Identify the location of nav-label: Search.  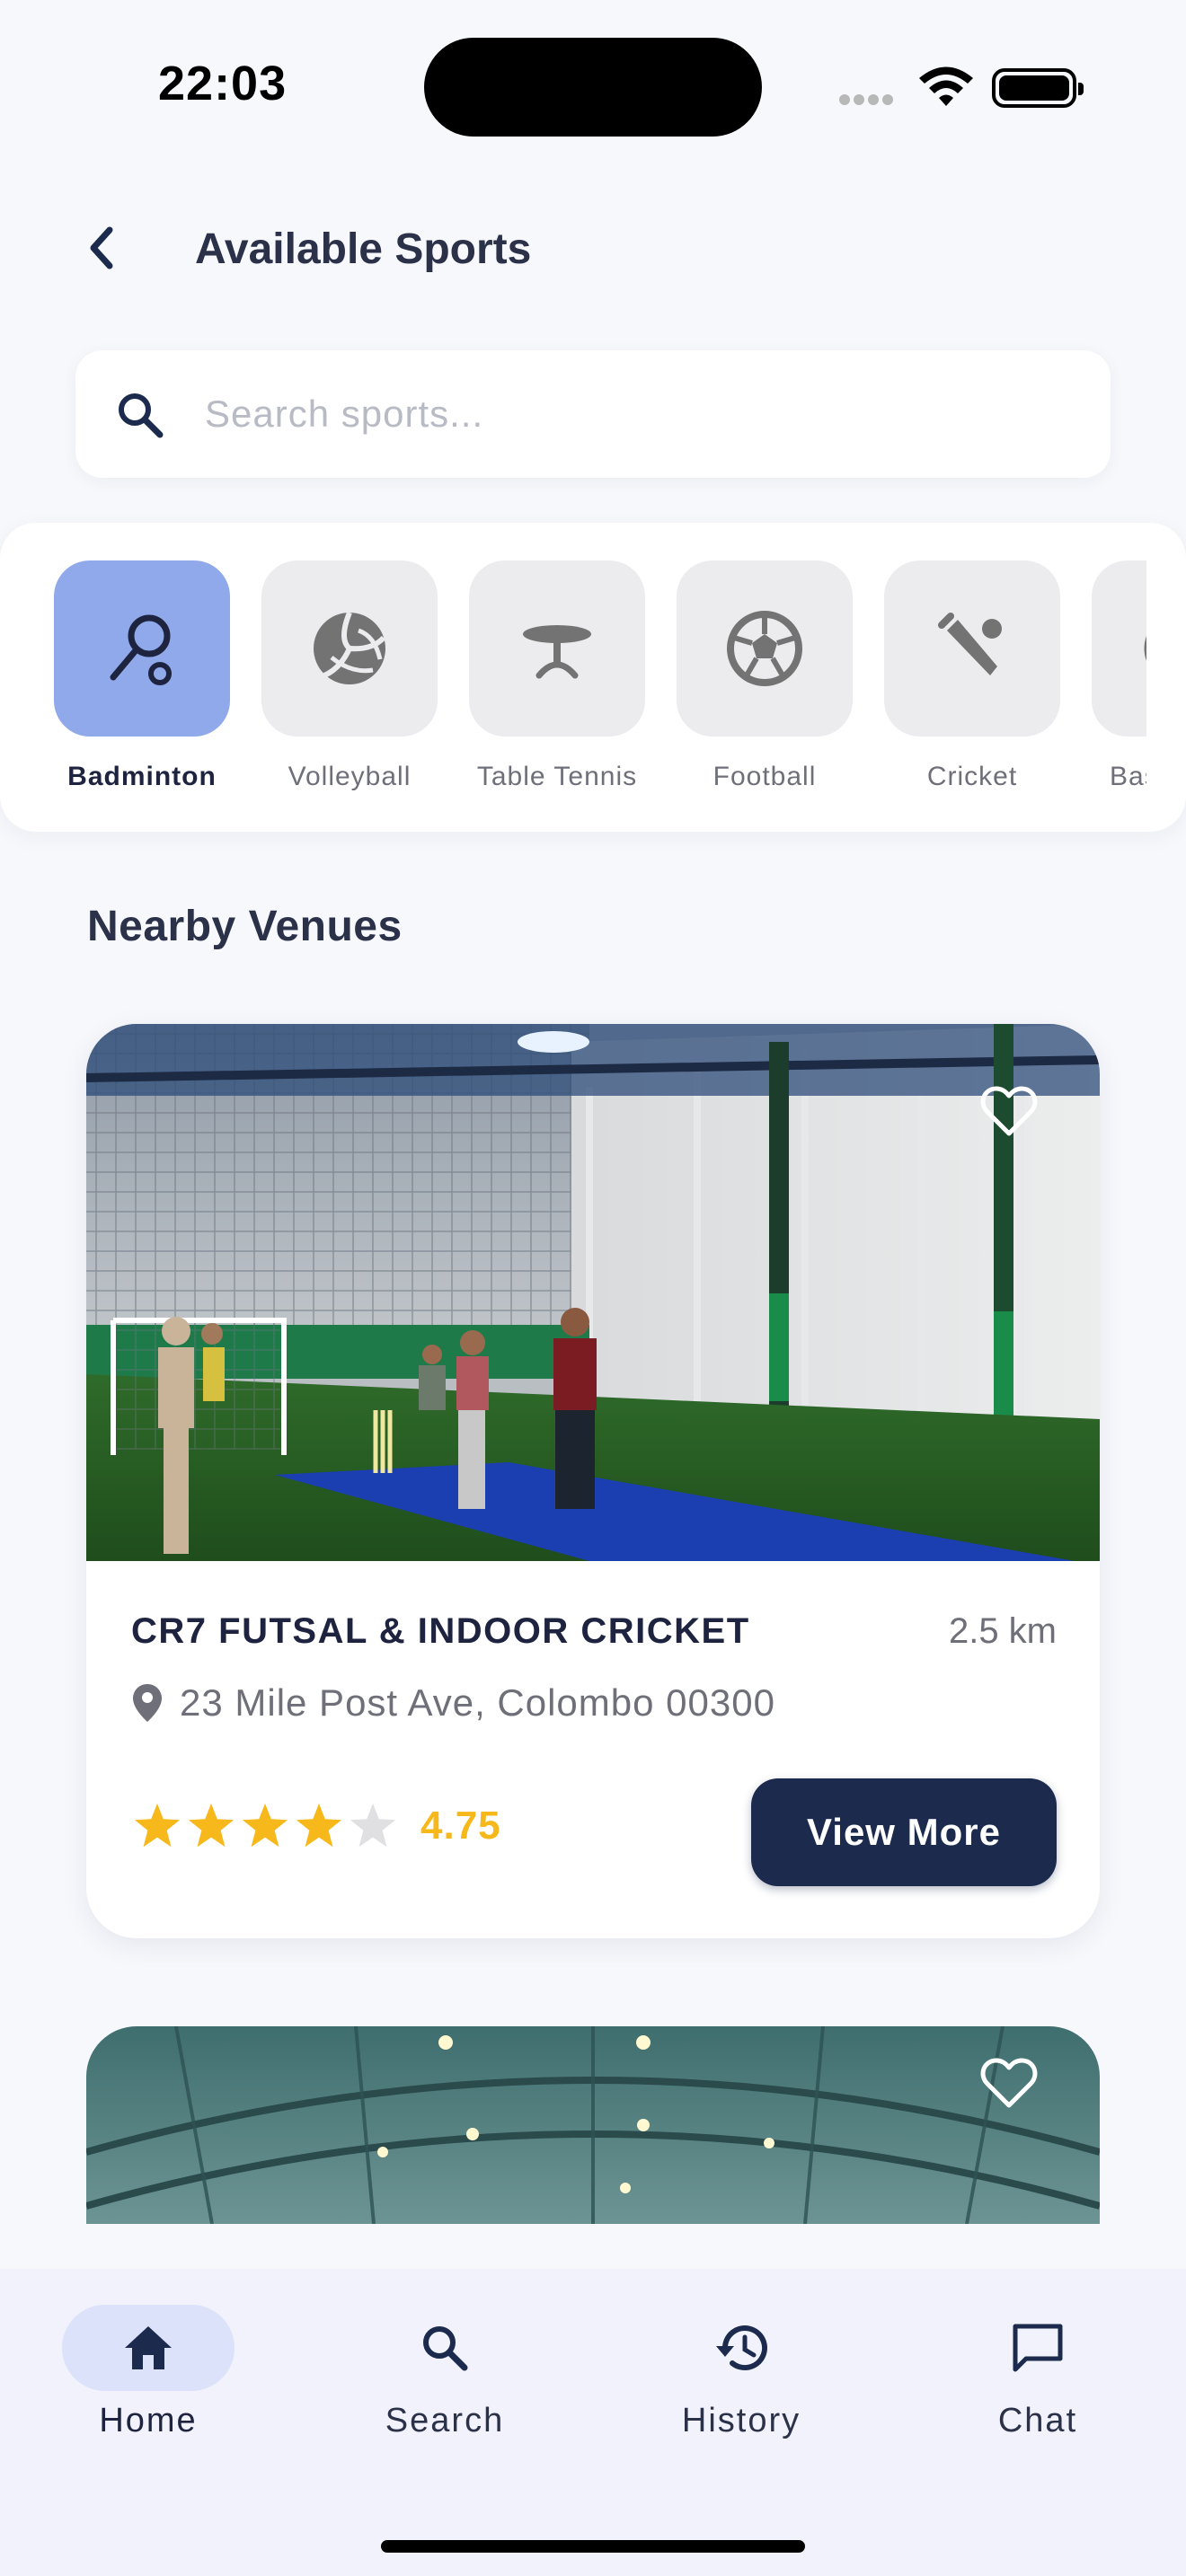
(445, 2420).